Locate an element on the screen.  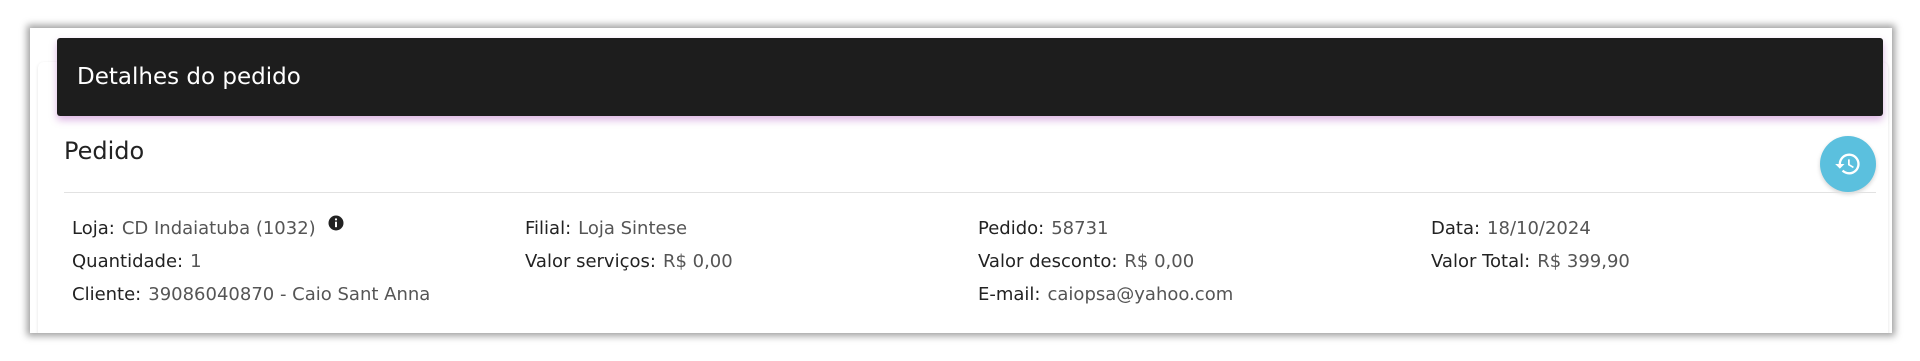
quantidade-value: 1 is located at coordinates (196, 261).